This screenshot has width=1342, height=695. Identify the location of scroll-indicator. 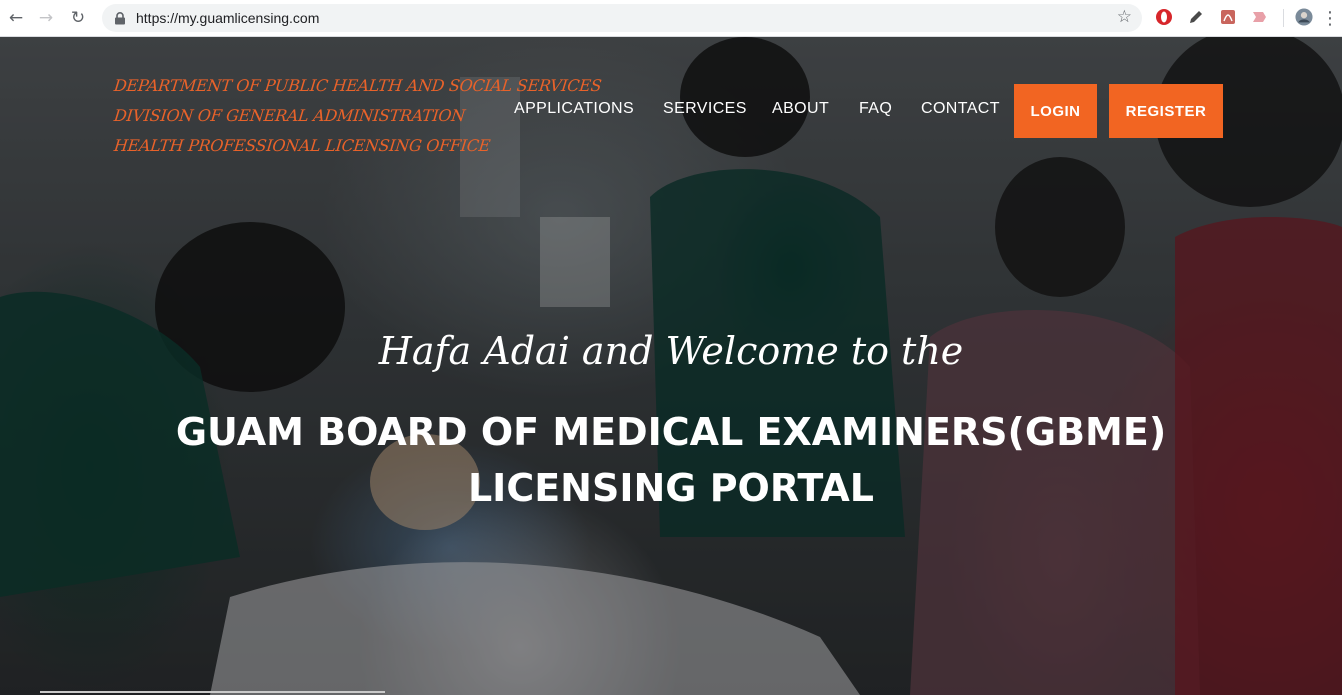
(212, 692).